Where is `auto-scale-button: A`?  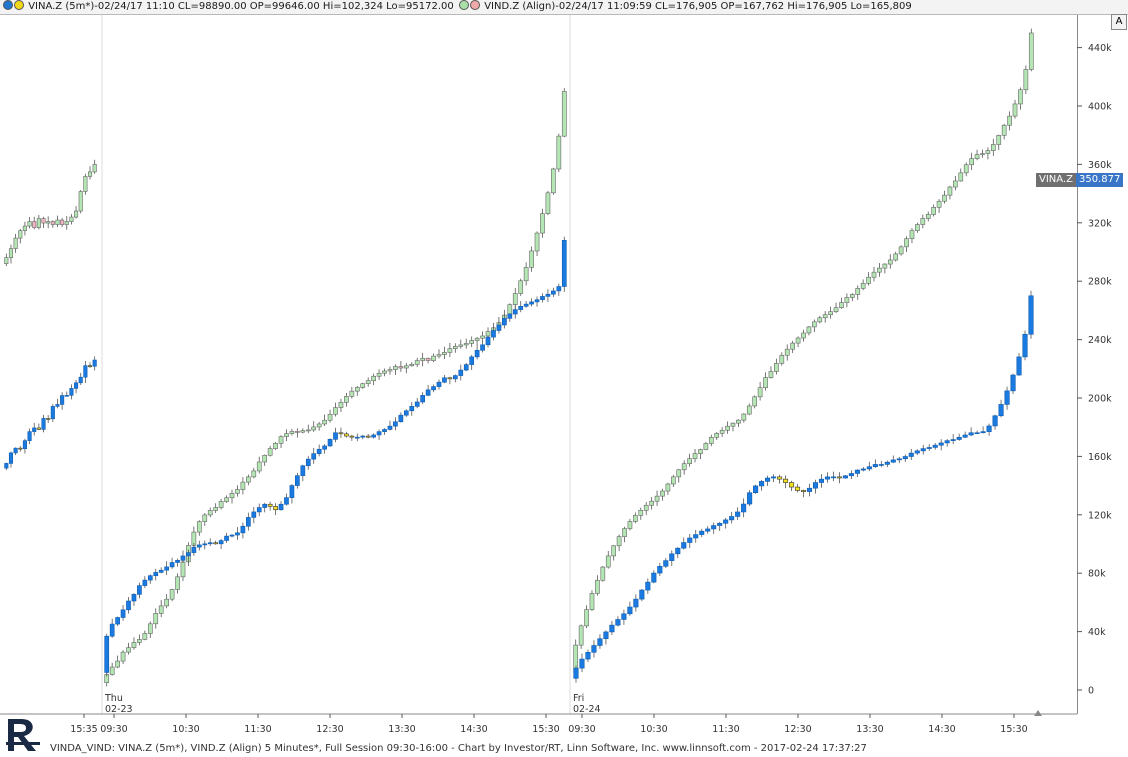
auto-scale-button: A is located at coordinates (1119, 22).